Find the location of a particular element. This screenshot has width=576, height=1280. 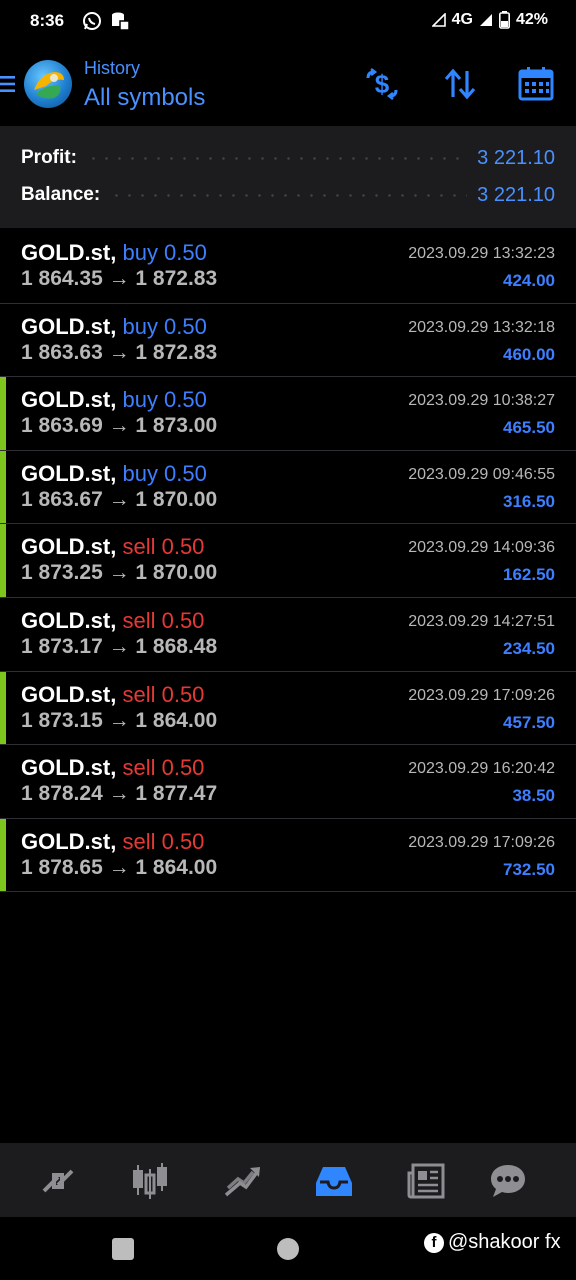

deal-prices: 1 864.35 → 1 872.83 is located at coordinates (119, 278).